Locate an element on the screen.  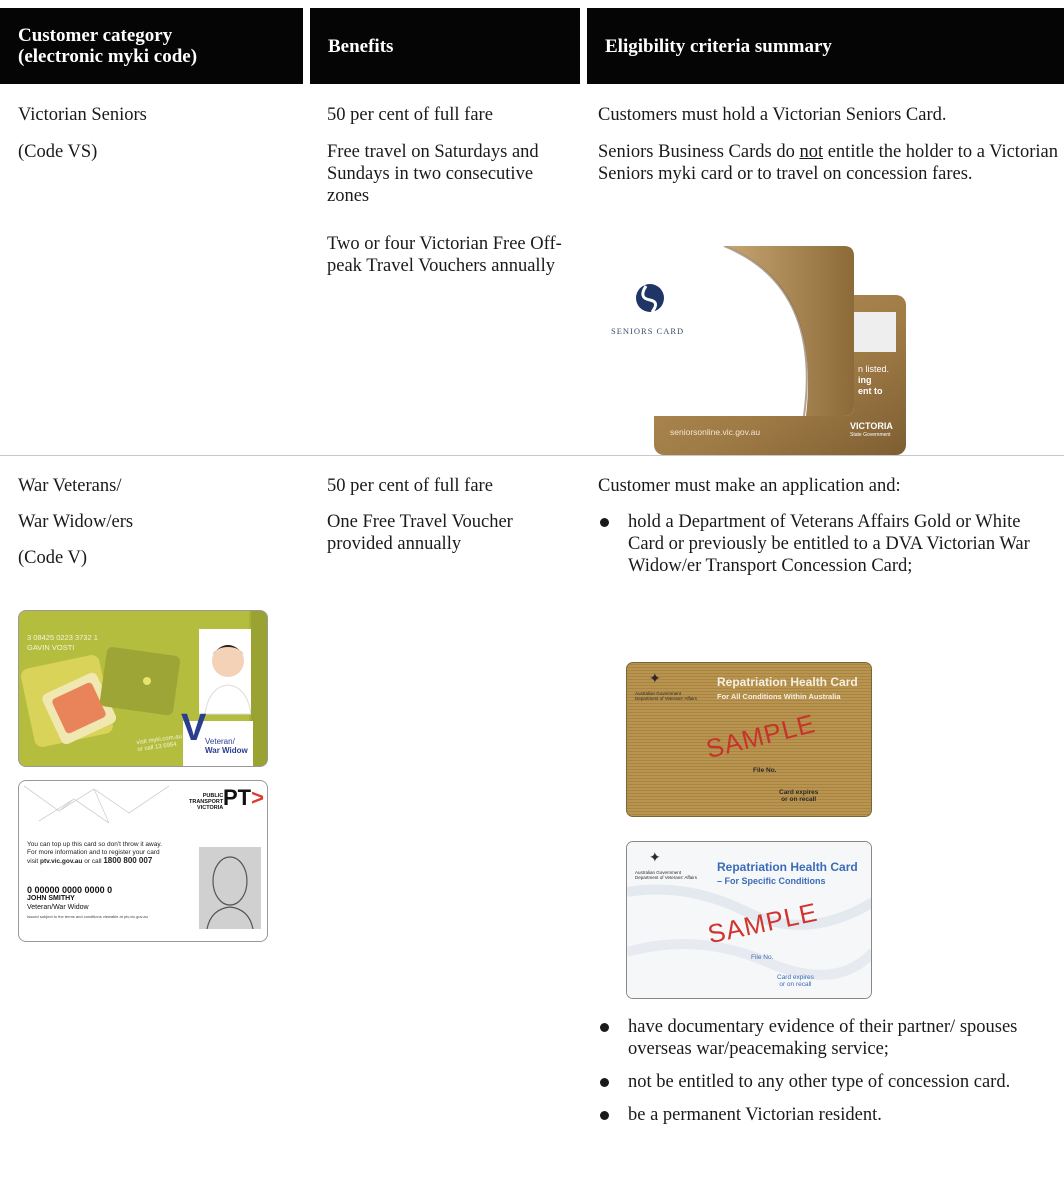
dva-white-crest-icon: ✦ is located at coordinates (655, 858).